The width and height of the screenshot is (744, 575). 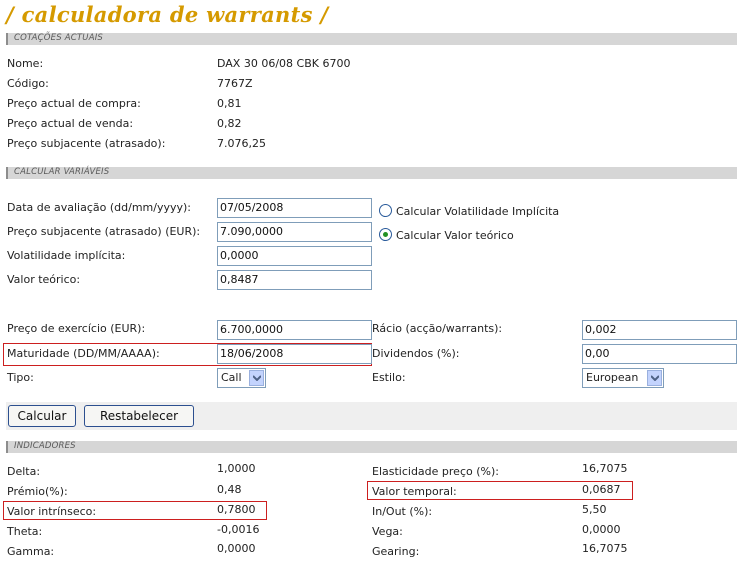 What do you see at coordinates (612, 377) in the screenshot?
I see `estilo-selected: European` at bounding box center [612, 377].